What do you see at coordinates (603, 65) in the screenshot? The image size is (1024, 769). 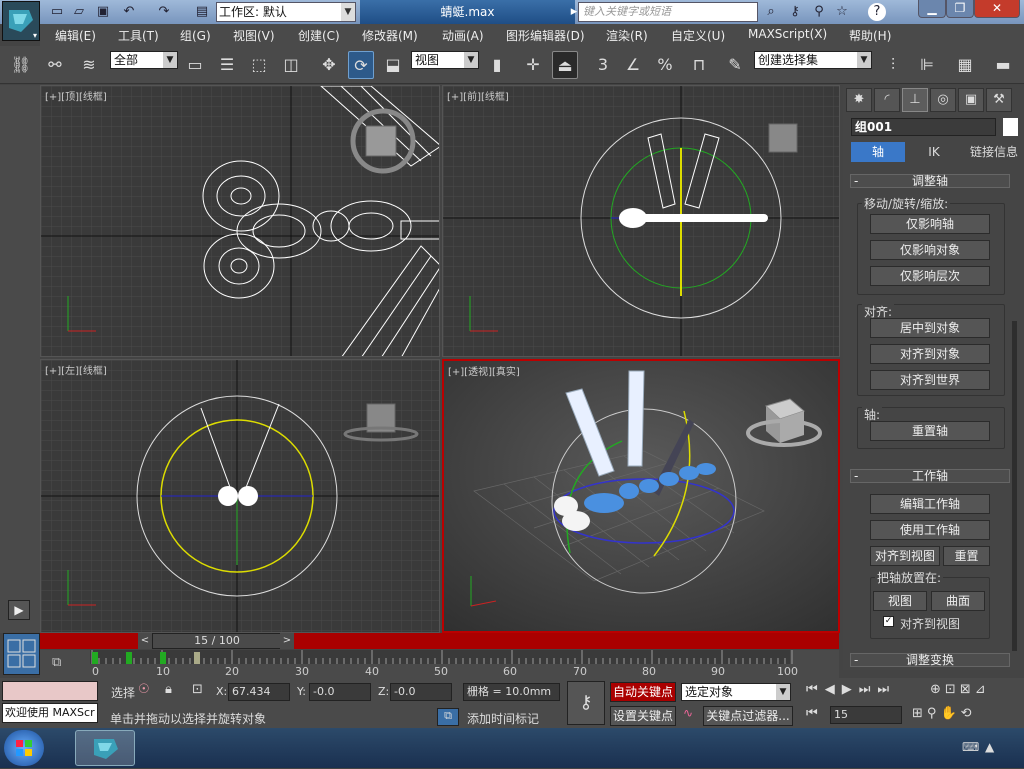 I see `snap-toggle-icon: 3` at bounding box center [603, 65].